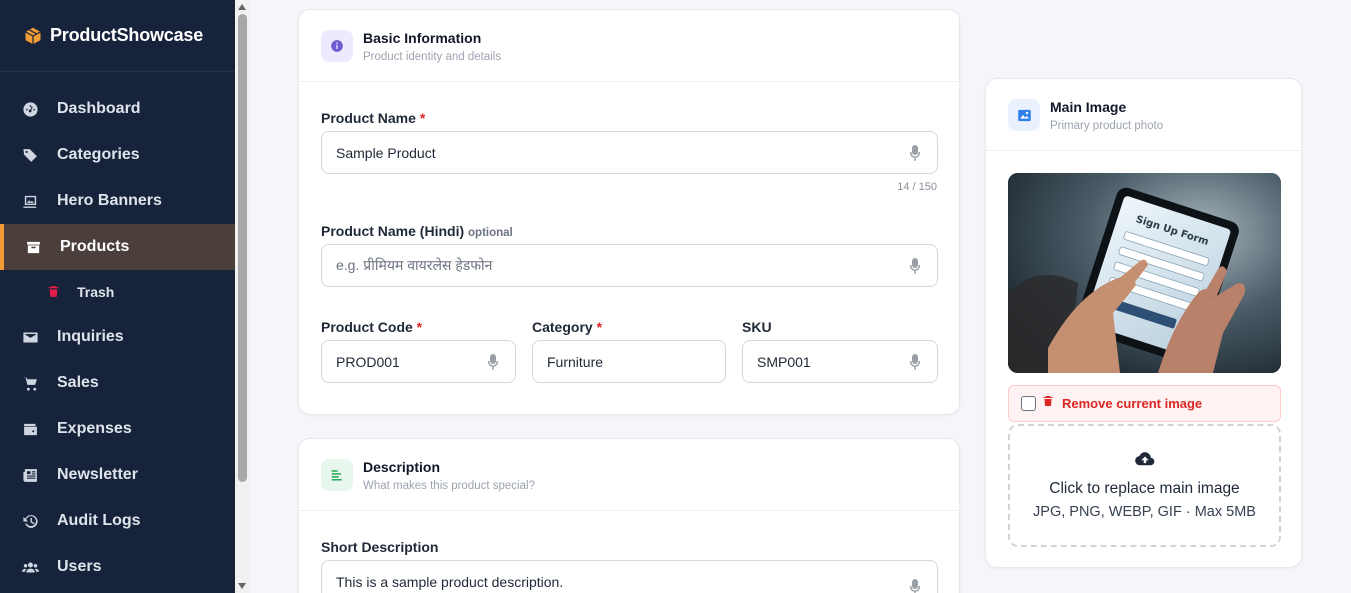  I want to click on sidebar-item-expenses: Expenses, so click(117, 429).